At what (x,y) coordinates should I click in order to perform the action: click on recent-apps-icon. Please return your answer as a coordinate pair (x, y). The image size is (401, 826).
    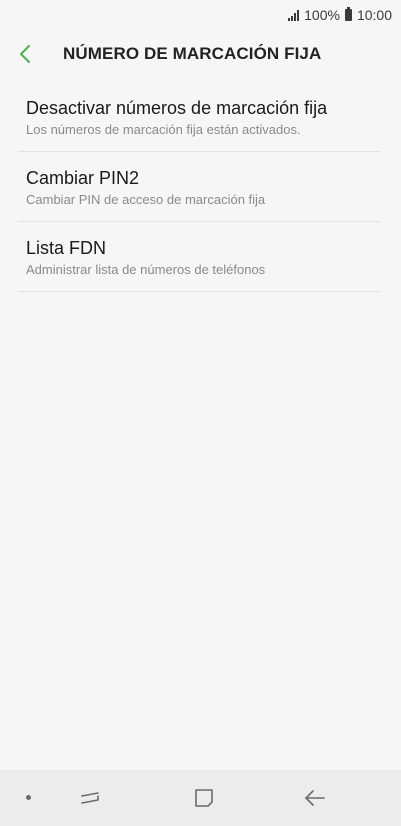
    Looking at the image, I should click on (90, 798).